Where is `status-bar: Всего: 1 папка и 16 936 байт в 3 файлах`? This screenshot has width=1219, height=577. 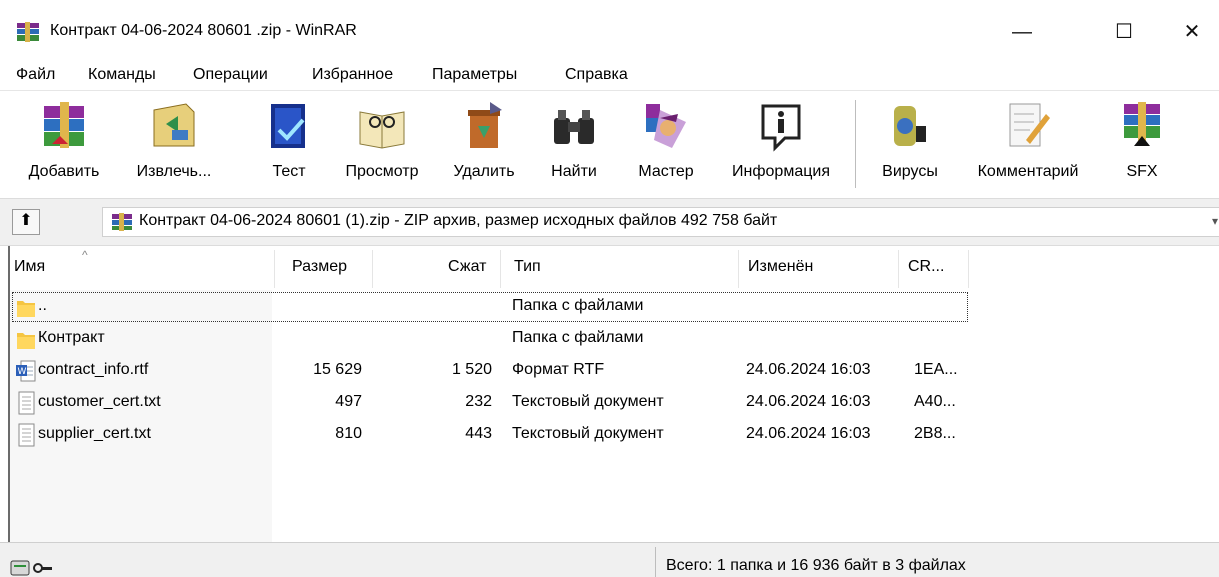
status-bar: Всего: 1 папка и 16 936 байт в 3 файлах is located at coordinates (609, 559).